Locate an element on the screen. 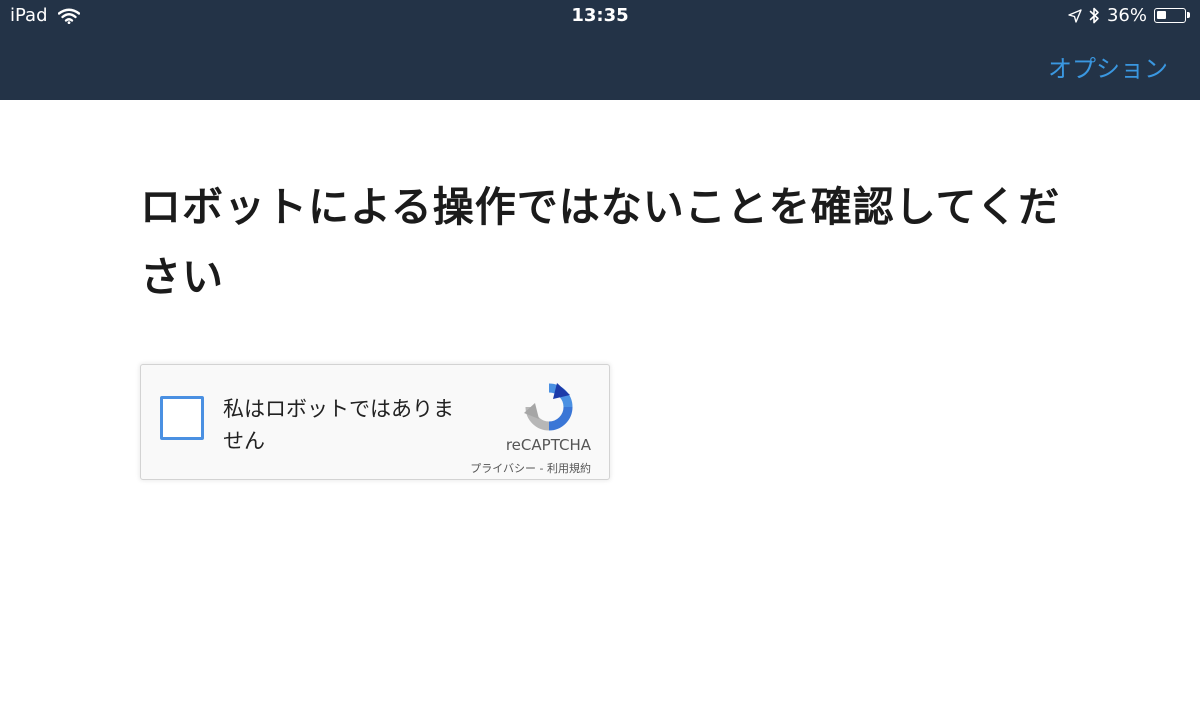 Image resolution: width=1200 pixels, height=717 pixels. battery-icon is located at coordinates (1172, 15).